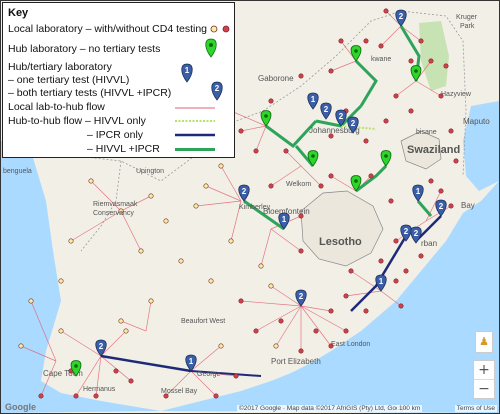 The image size is (500, 414). What do you see at coordinates (99, 389) in the screenshot?
I see `label-hermanus: Hermanus` at bounding box center [99, 389].